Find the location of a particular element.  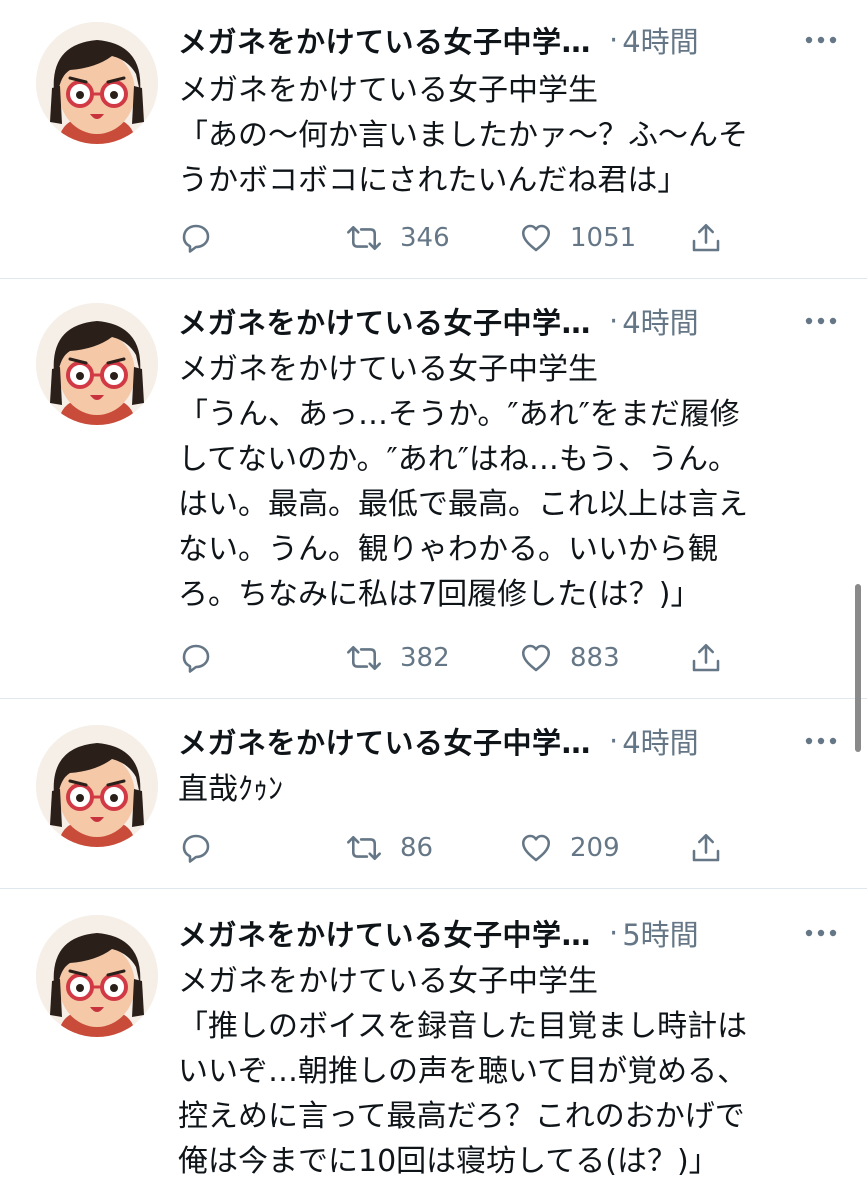

like-button: 883 is located at coordinates (569, 658).